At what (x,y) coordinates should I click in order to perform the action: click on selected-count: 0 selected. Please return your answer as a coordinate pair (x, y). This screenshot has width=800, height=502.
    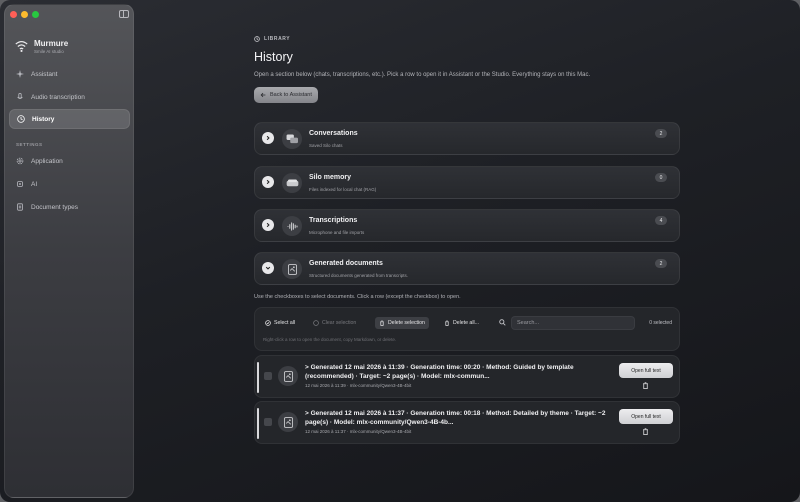
    Looking at the image, I should click on (660, 323).